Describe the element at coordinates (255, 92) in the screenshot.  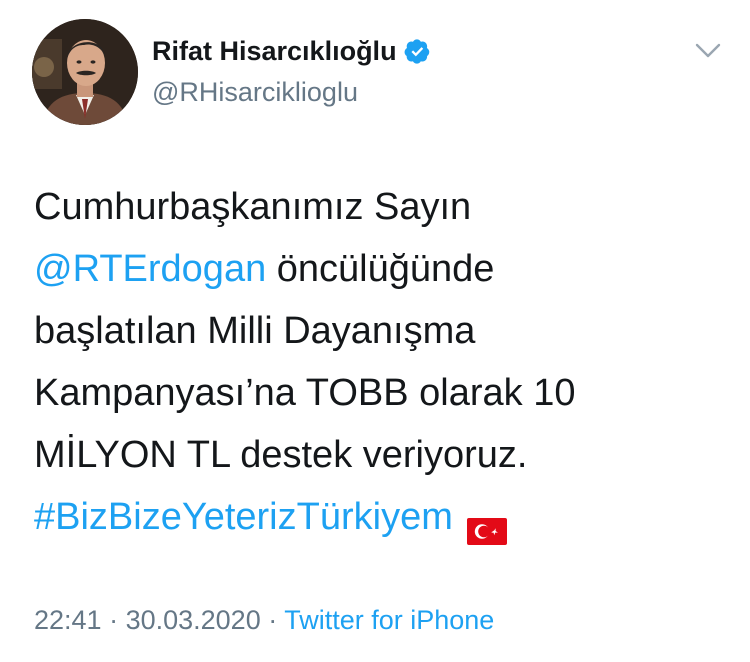
I see `author-handle: @RHisarciklioglu` at that location.